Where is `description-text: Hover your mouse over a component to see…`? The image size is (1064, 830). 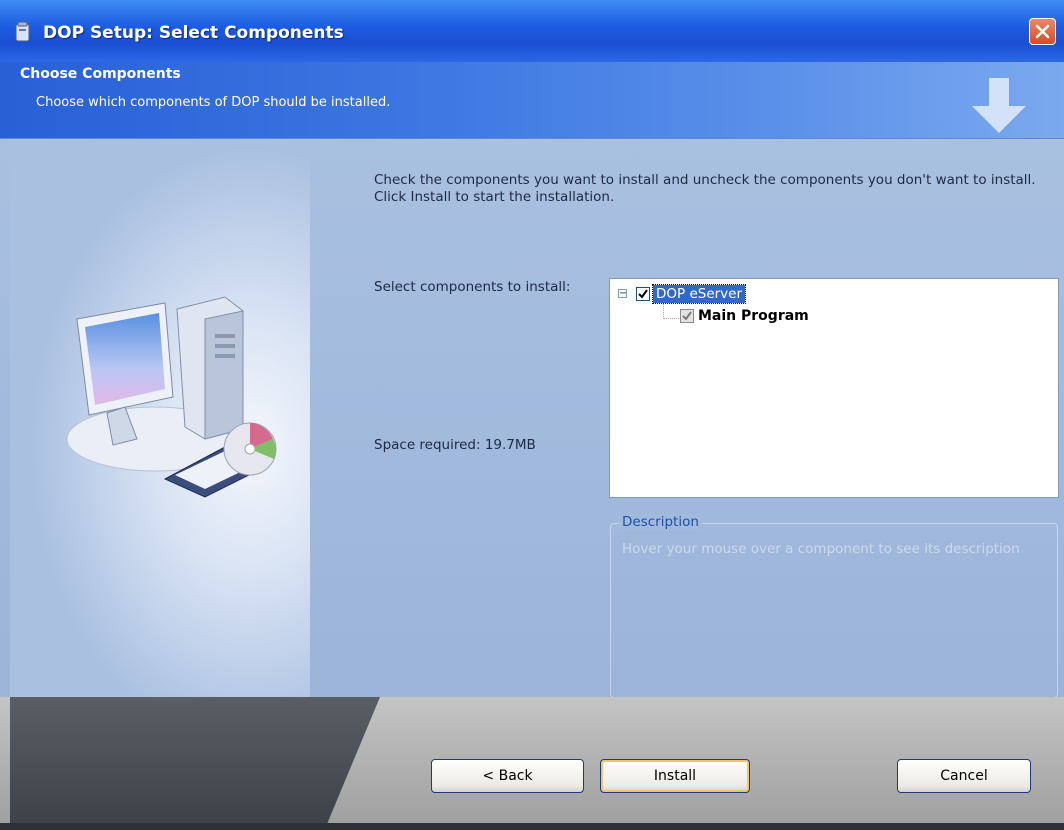 description-text: Hover your mouse over a component to see… is located at coordinates (821, 549).